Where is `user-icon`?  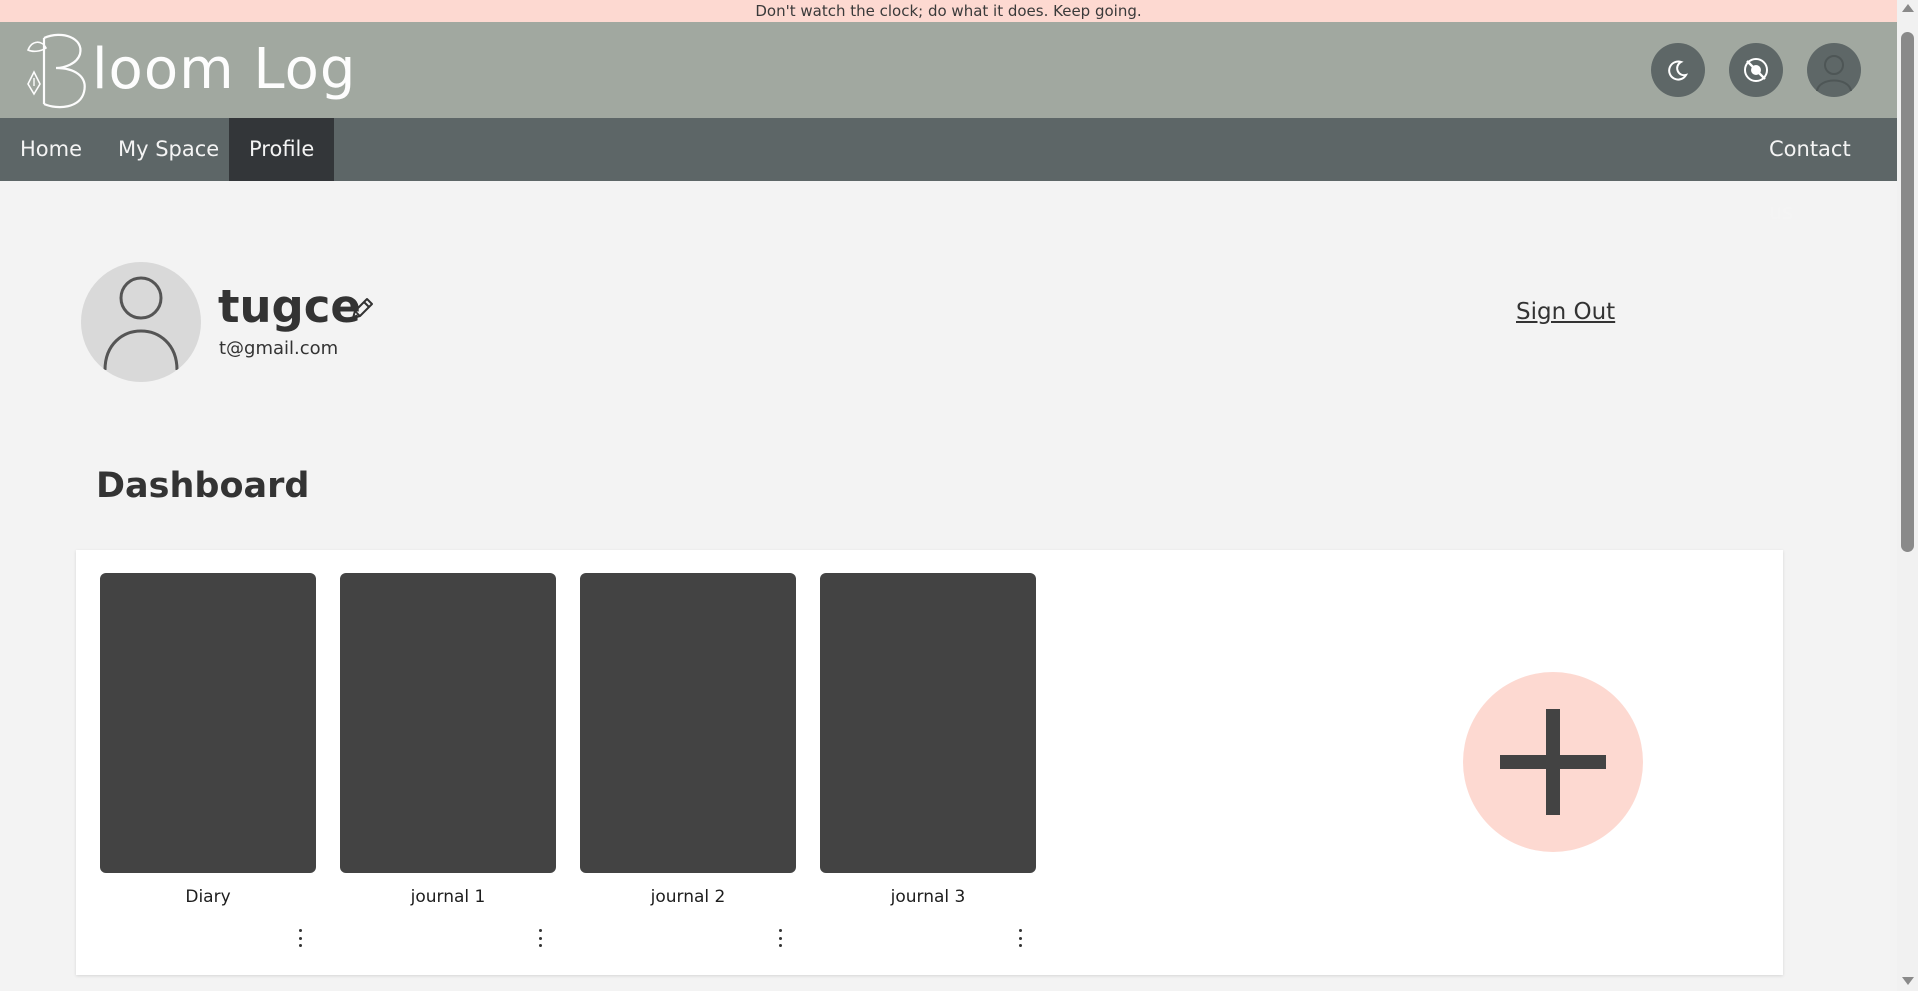 user-icon is located at coordinates (141, 323).